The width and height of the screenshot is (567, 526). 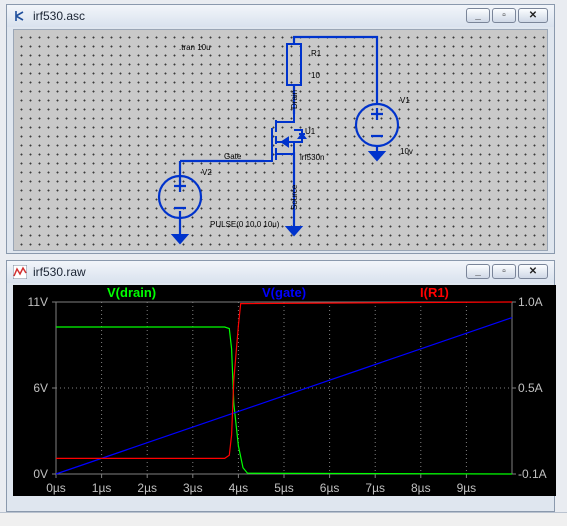 I want to click on status-bar, so click(x=283, y=519).